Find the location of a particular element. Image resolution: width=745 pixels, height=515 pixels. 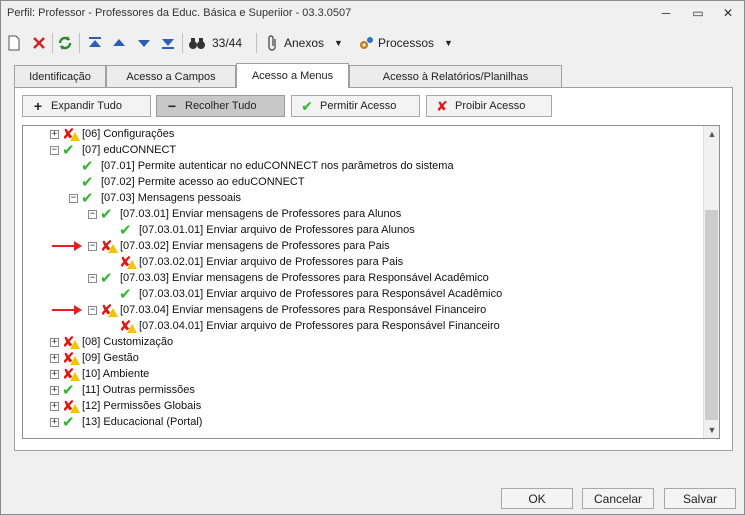

refresh-button is located at coordinates (65, 43).